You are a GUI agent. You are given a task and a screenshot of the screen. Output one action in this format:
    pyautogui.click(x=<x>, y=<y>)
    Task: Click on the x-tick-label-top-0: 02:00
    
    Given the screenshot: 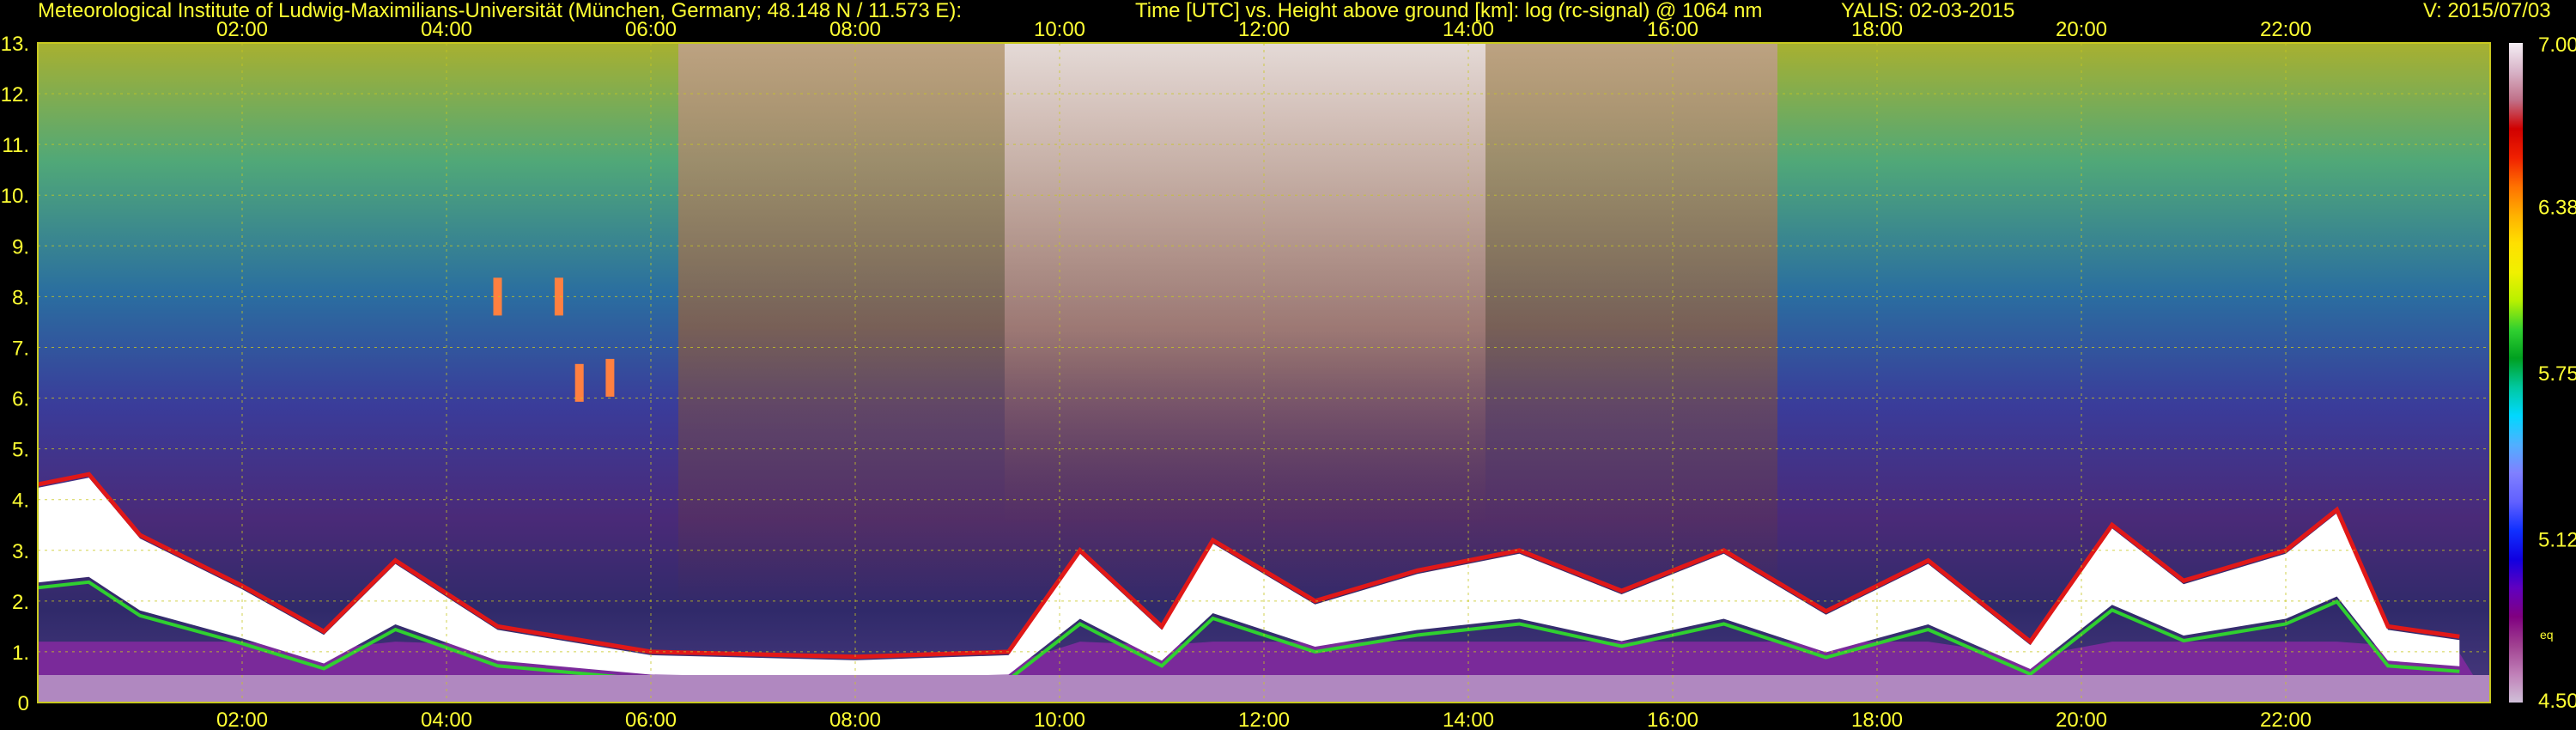 What is the action you would take?
    pyautogui.click(x=242, y=29)
    